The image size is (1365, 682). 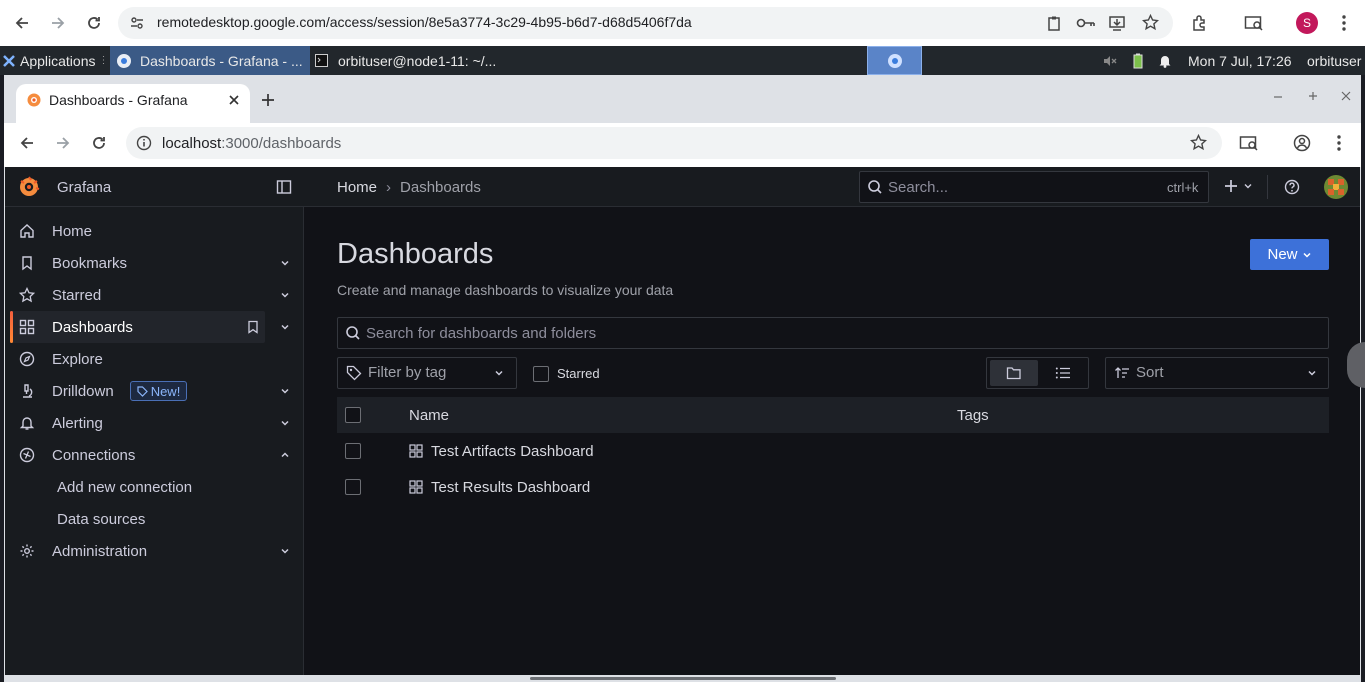 What do you see at coordinates (353, 415) in the screenshot?
I see `select-all-checkbox` at bounding box center [353, 415].